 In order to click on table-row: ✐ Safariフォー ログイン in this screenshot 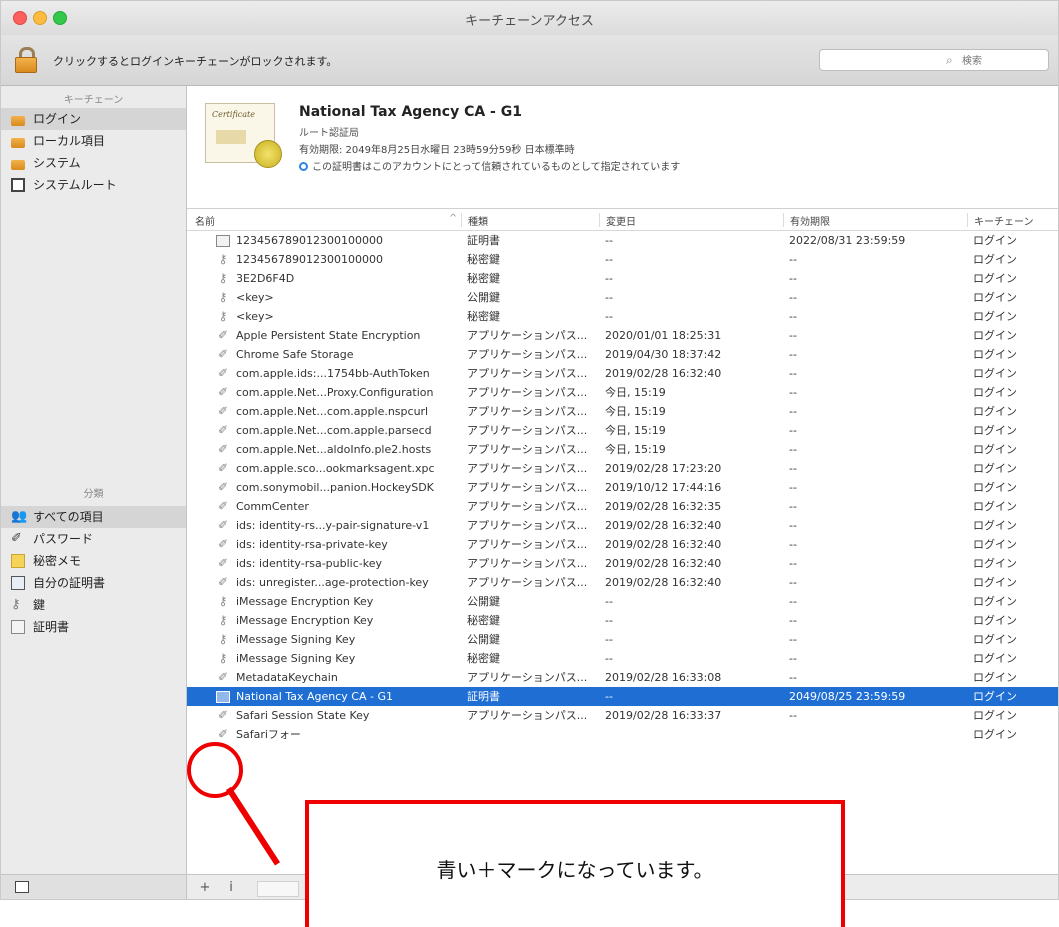, I will do `click(622, 734)`.